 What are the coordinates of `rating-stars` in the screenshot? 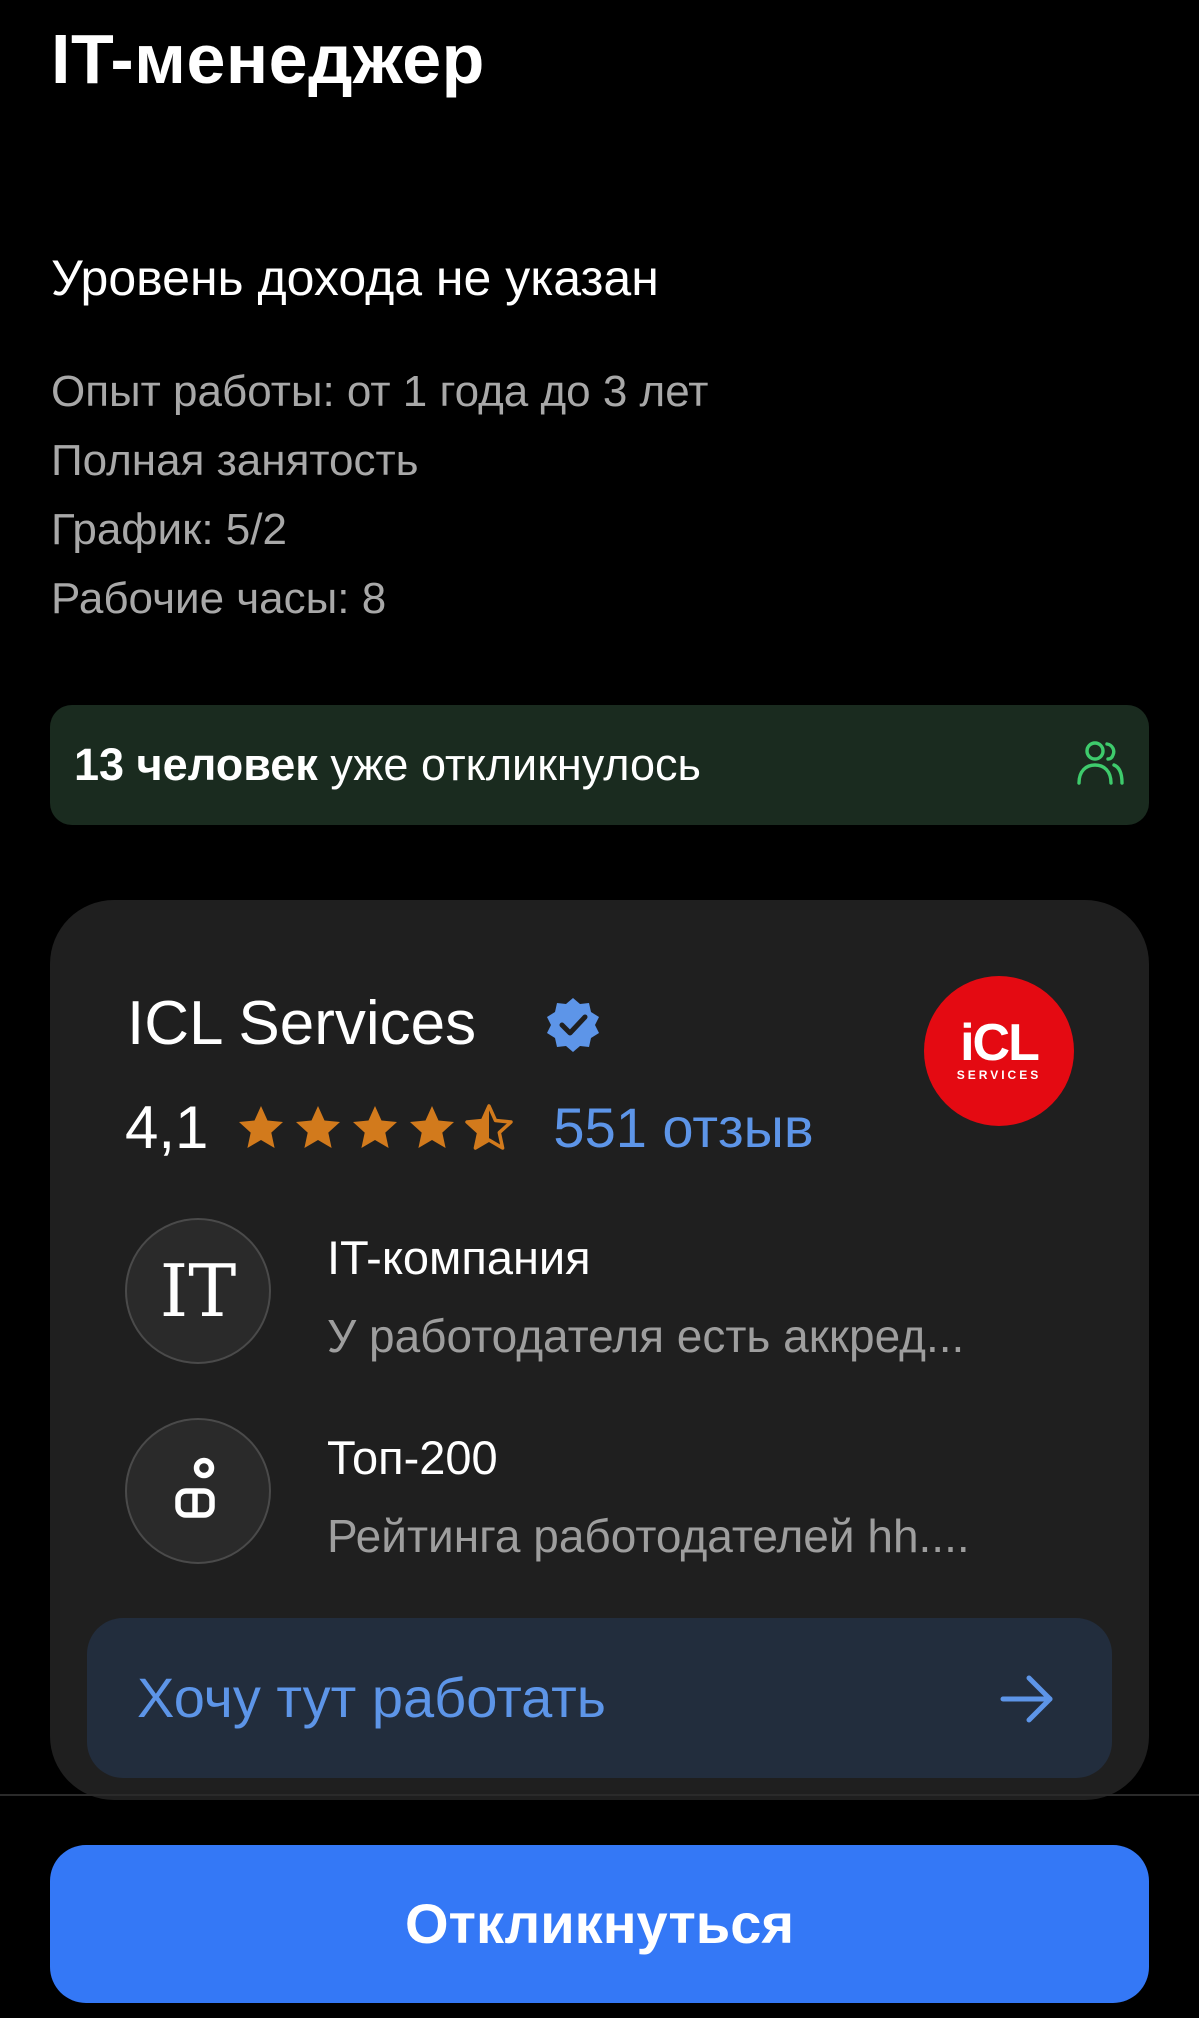 It's located at (378, 1128).